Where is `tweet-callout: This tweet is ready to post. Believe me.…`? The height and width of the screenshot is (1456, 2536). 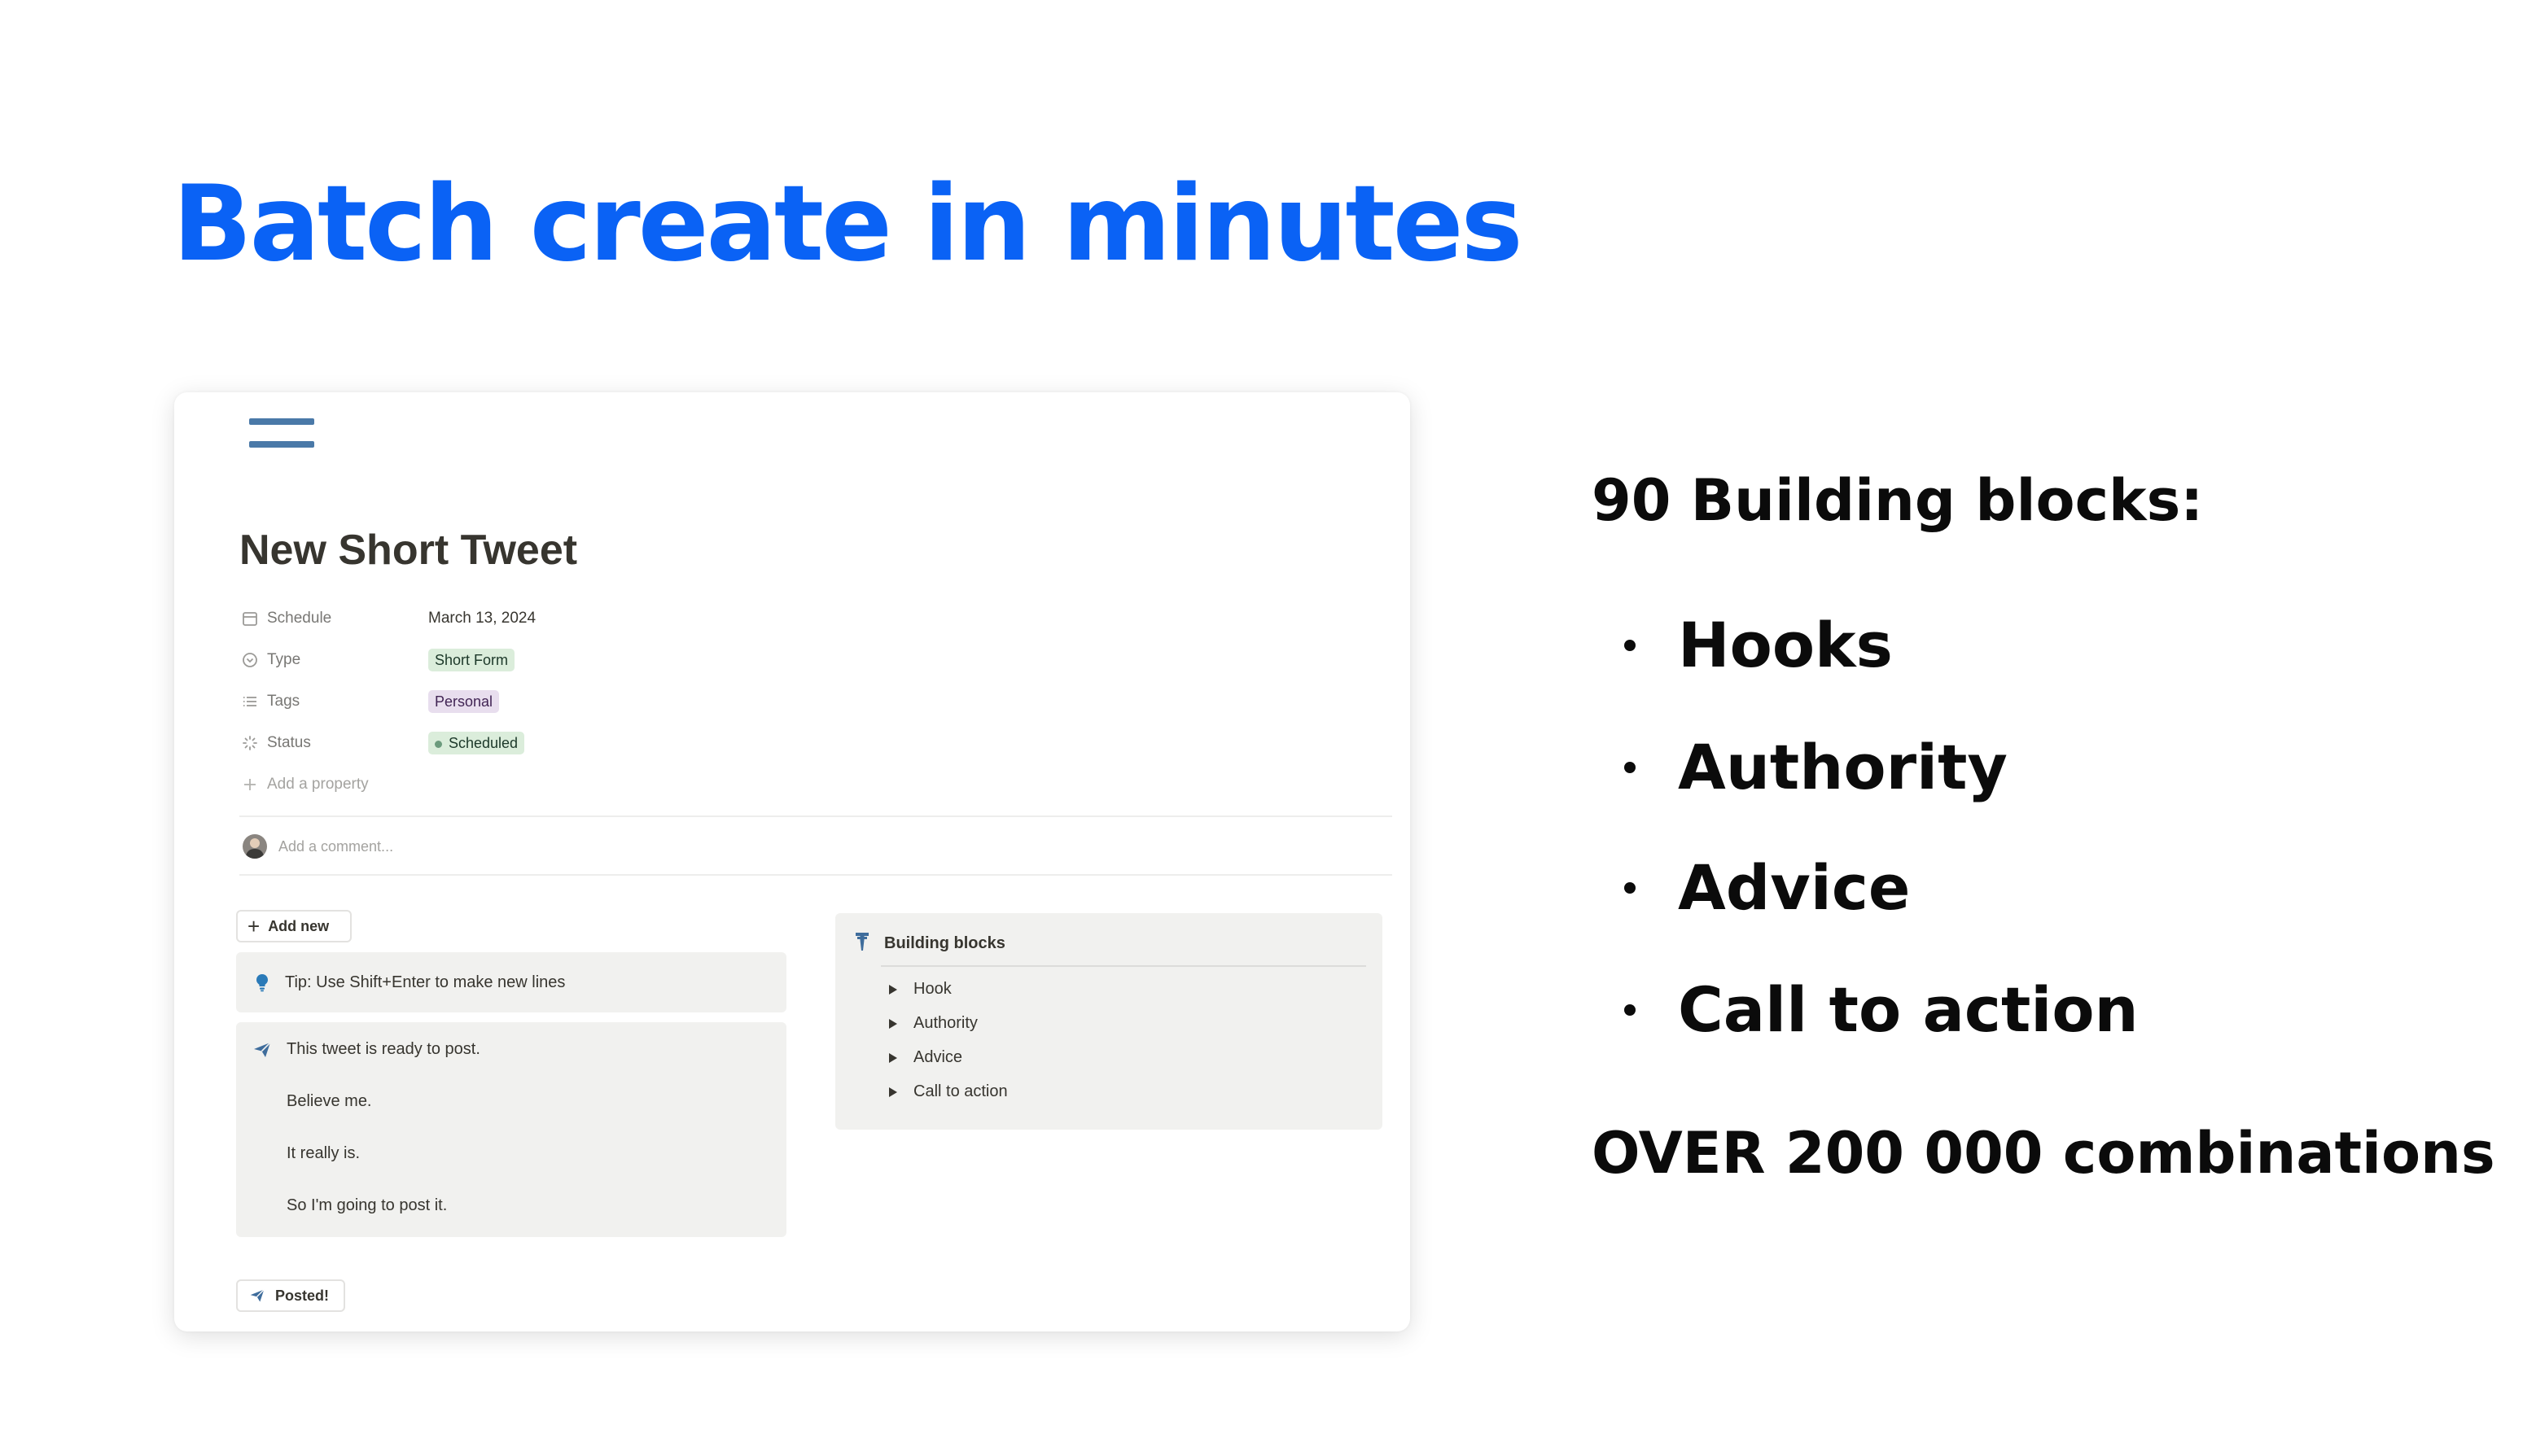
tweet-callout: This tweet is ready to post. Believe me.… is located at coordinates (511, 1129).